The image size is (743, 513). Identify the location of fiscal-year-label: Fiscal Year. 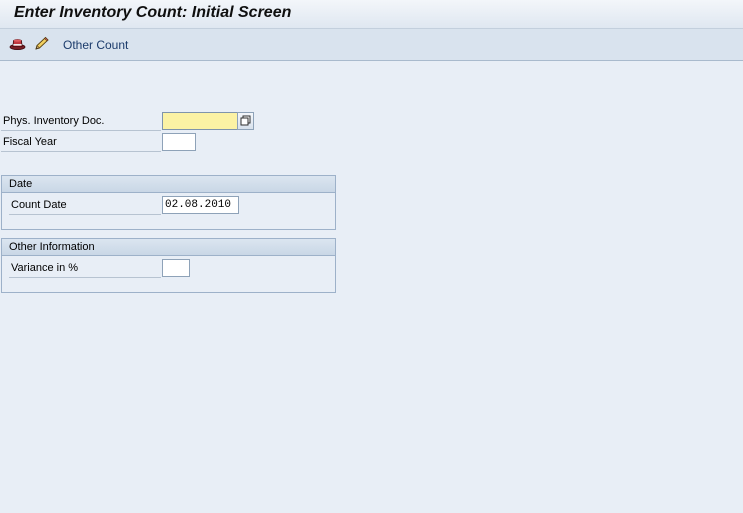
(81, 142).